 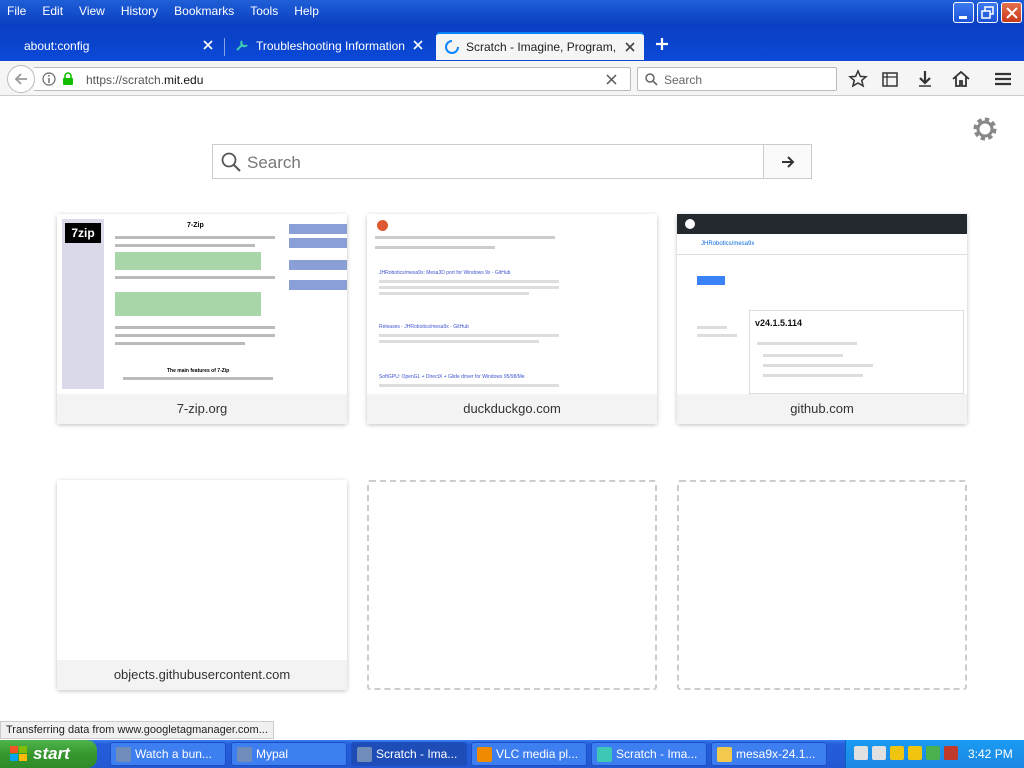 I want to click on task-label: Mypal, so click(x=272, y=754).